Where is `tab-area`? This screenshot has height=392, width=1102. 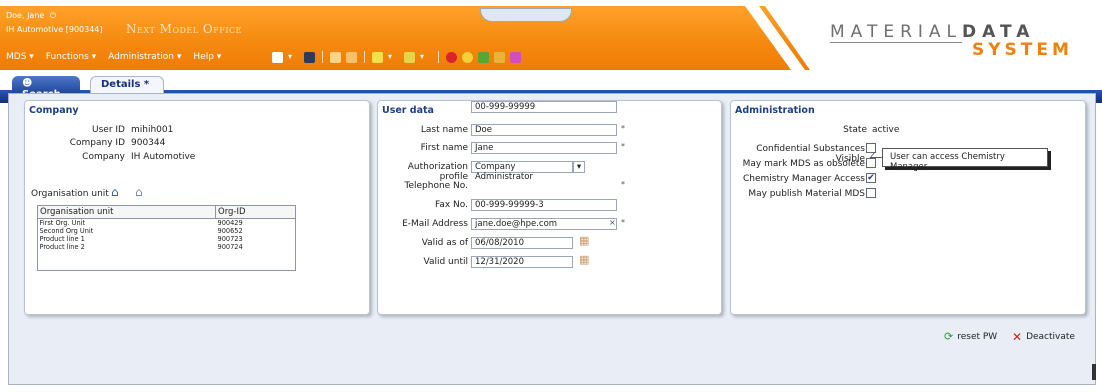
tab-area is located at coordinates (551, 80).